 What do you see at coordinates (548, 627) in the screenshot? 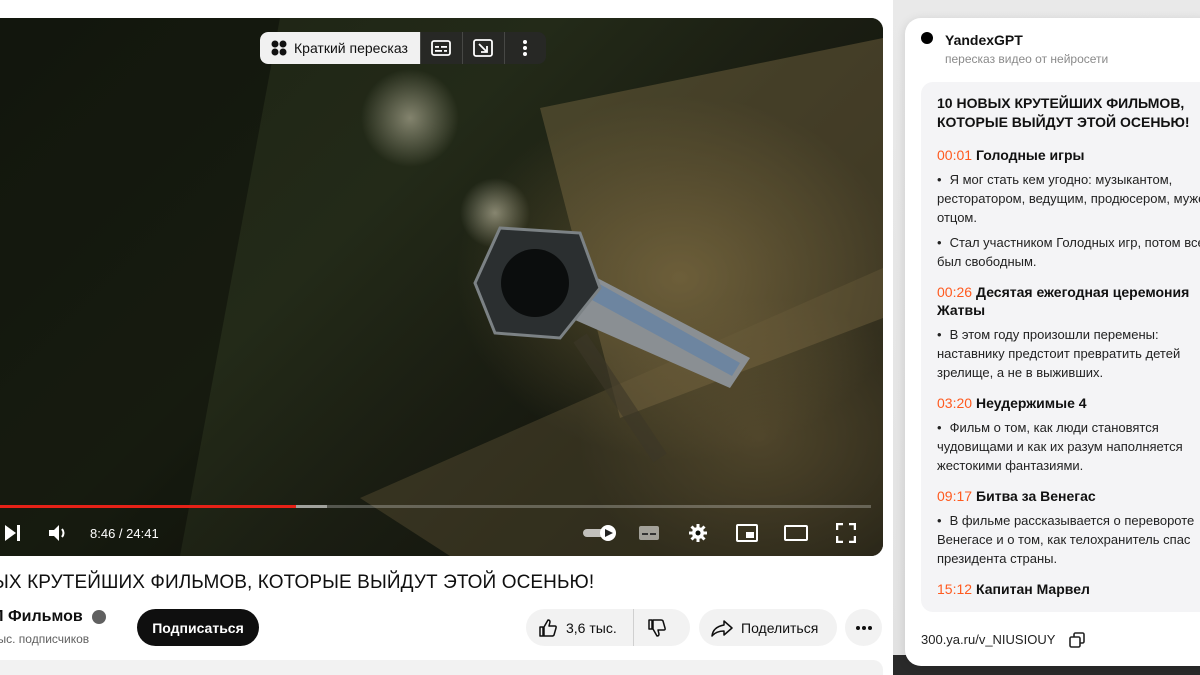
I see `thumbs-up-icon` at bounding box center [548, 627].